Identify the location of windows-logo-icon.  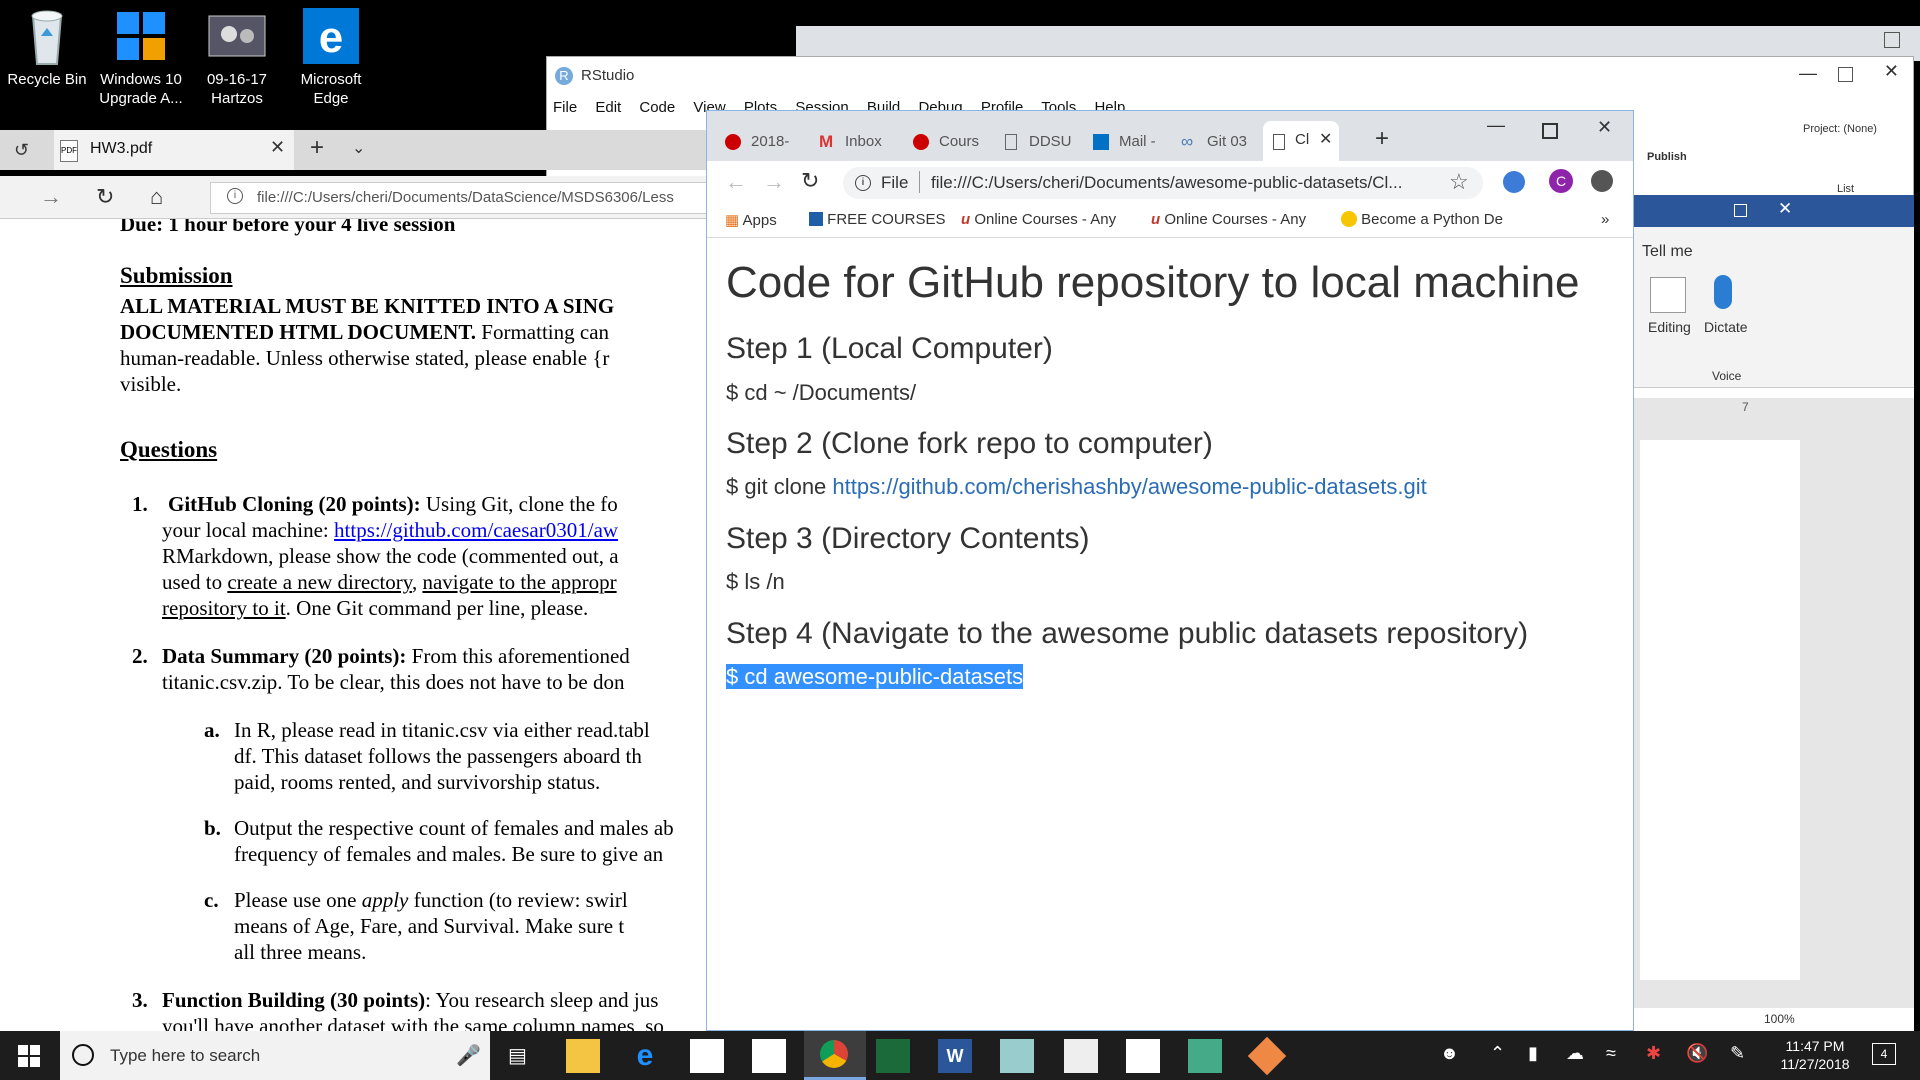
(141, 36).